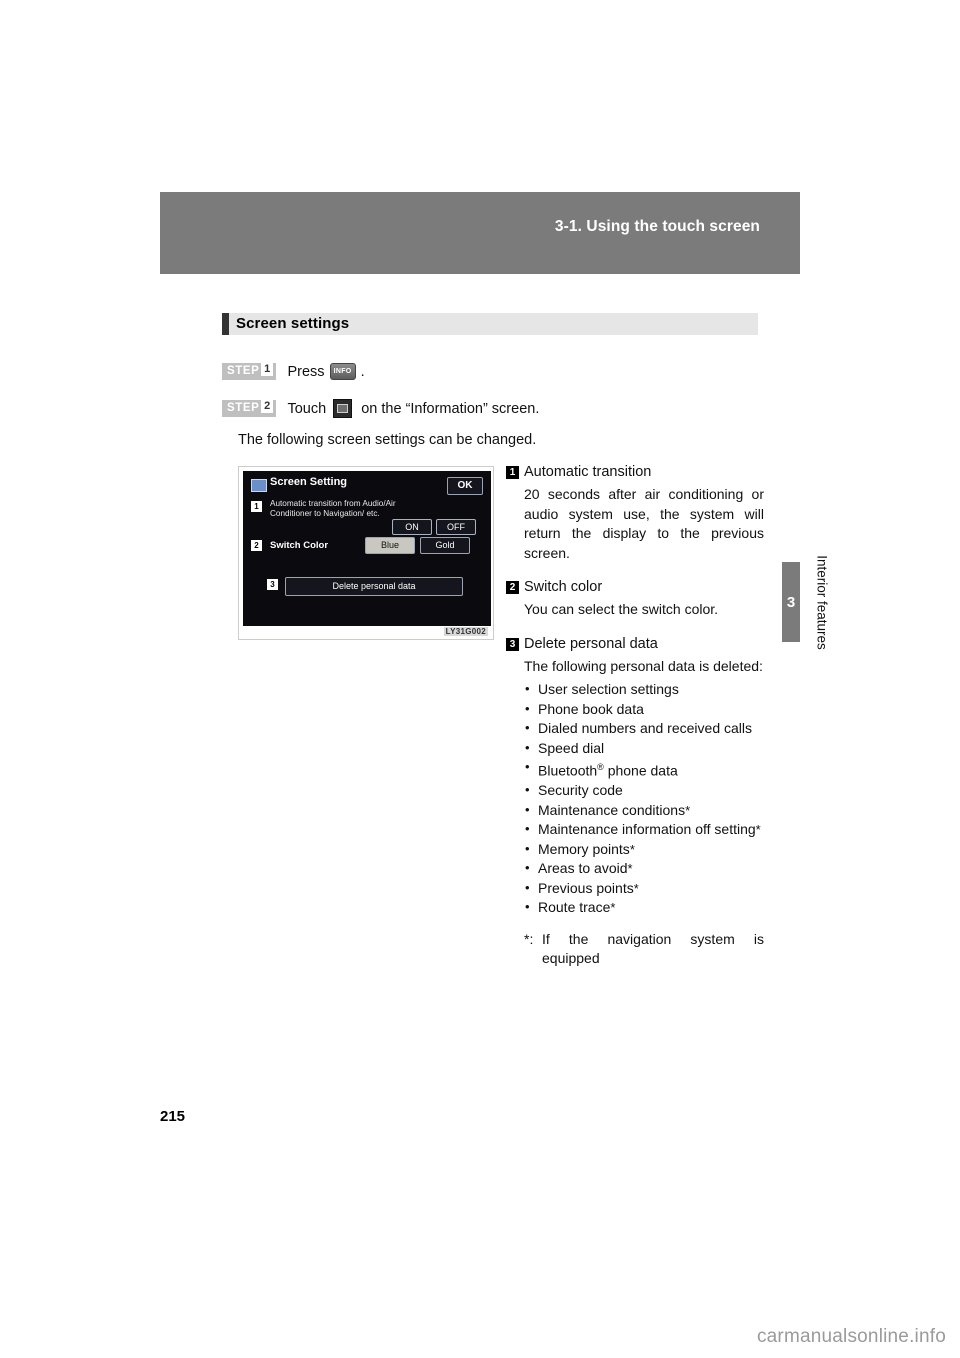  What do you see at coordinates (173, 1116) in the screenshot?
I see `page-number: 215` at bounding box center [173, 1116].